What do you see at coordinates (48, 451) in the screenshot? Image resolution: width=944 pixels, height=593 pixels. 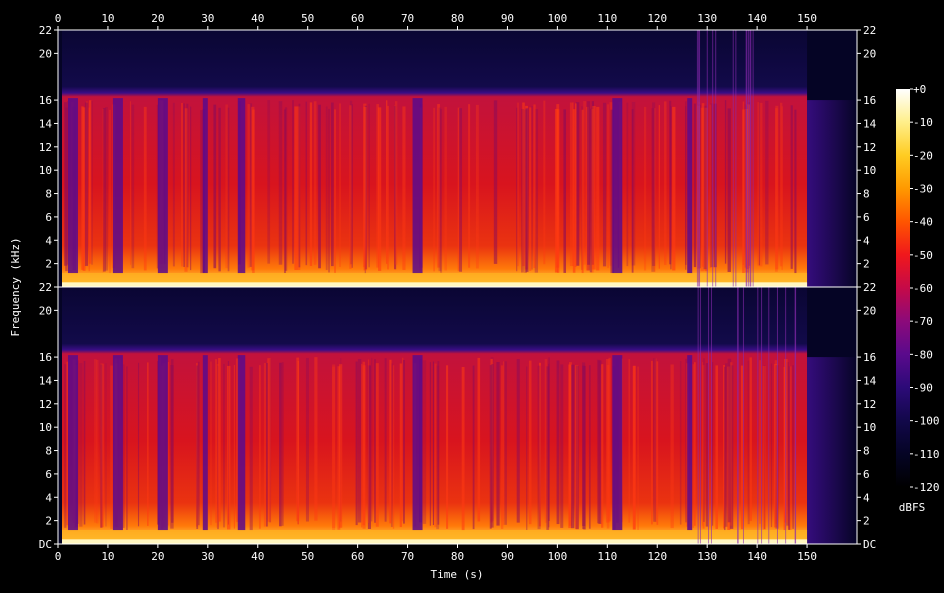 I see `y-tick-label-left: 8` at bounding box center [48, 451].